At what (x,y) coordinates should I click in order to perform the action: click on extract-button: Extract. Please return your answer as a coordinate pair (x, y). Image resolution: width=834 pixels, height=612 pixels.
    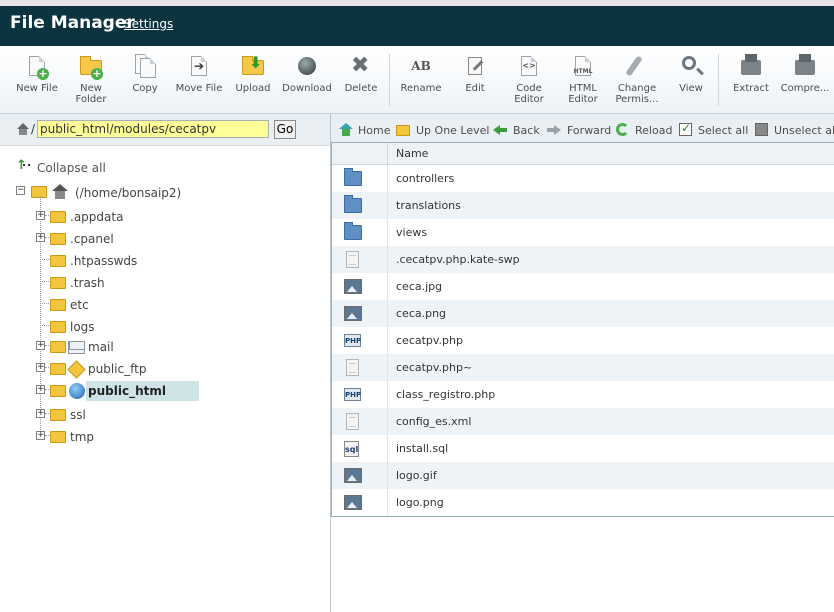
    Looking at the image, I should click on (751, 73).